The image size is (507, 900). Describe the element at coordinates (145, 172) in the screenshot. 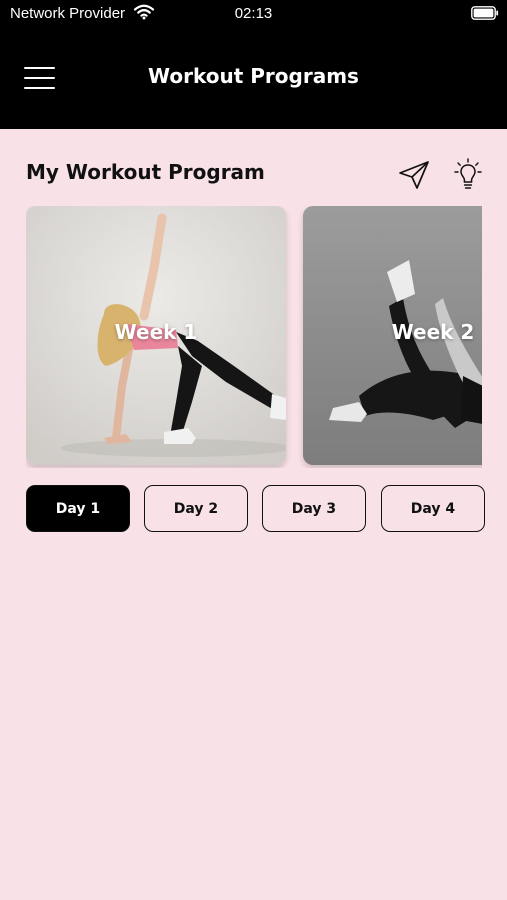

I see `section-title: My Workout Program` at that location.